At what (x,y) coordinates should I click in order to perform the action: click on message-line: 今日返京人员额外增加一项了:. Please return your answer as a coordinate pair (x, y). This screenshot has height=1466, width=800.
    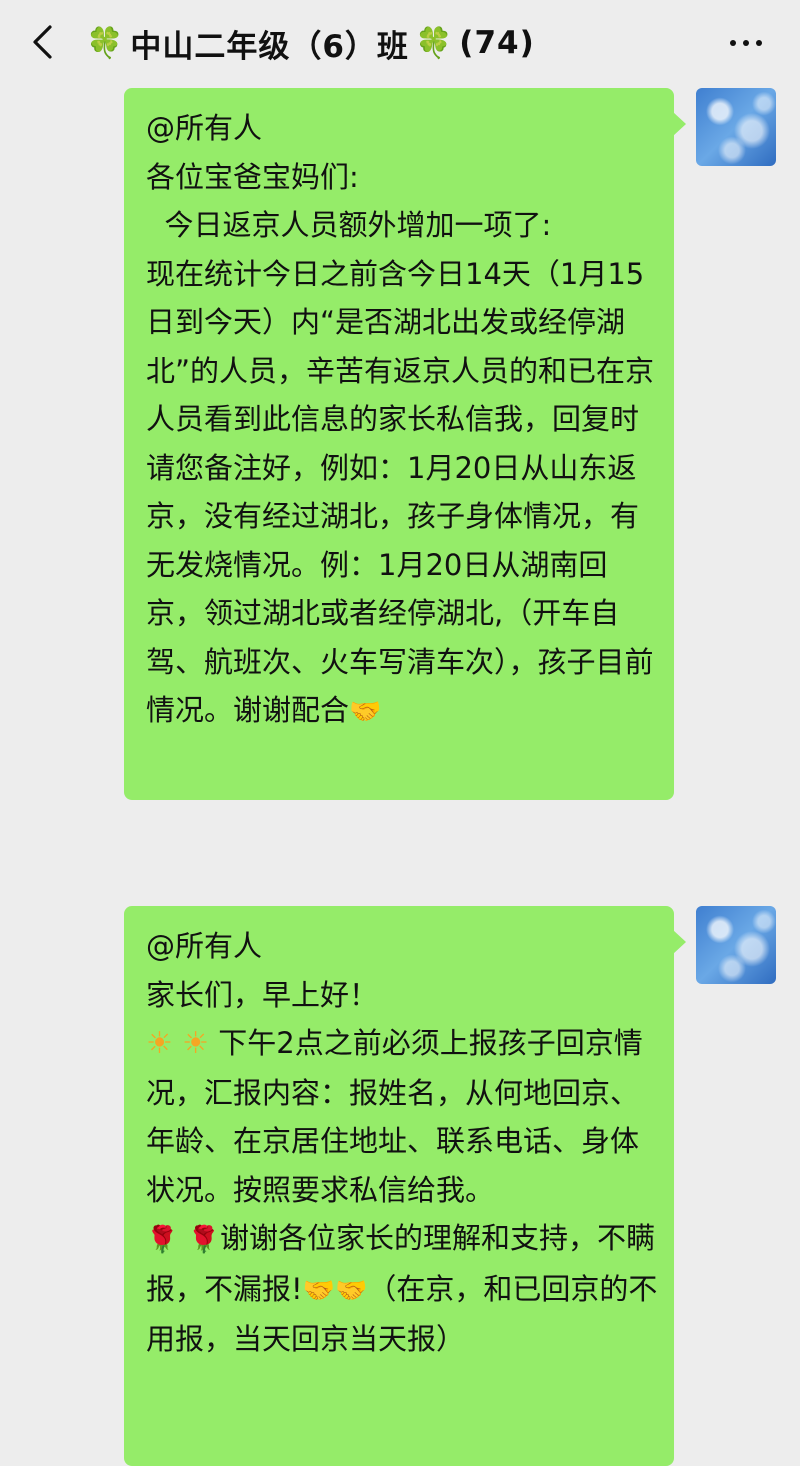
    Looking at the image, I should click on (349, 225).